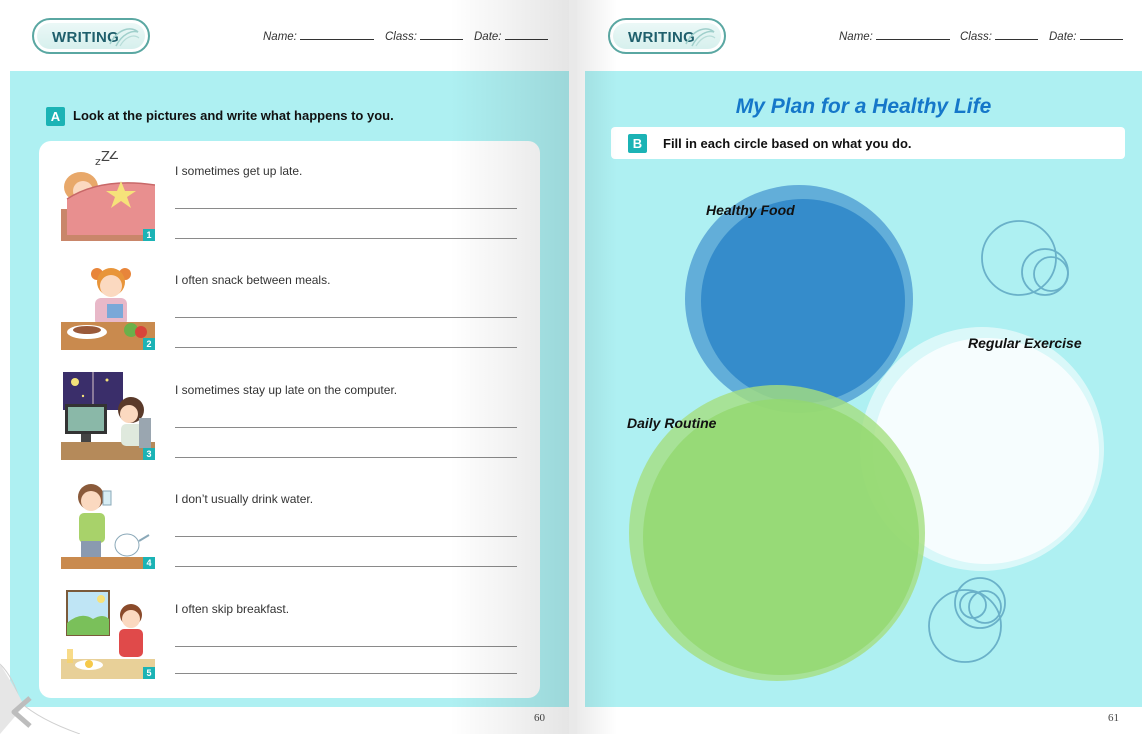 Image resolution: width=1145 pixels, height=734 pixels. What do you see at coordinates (289, 639) in the screenshot?
I see `exercise-item: 5 I often skip breakfast.` at bounding box center [289, 639].